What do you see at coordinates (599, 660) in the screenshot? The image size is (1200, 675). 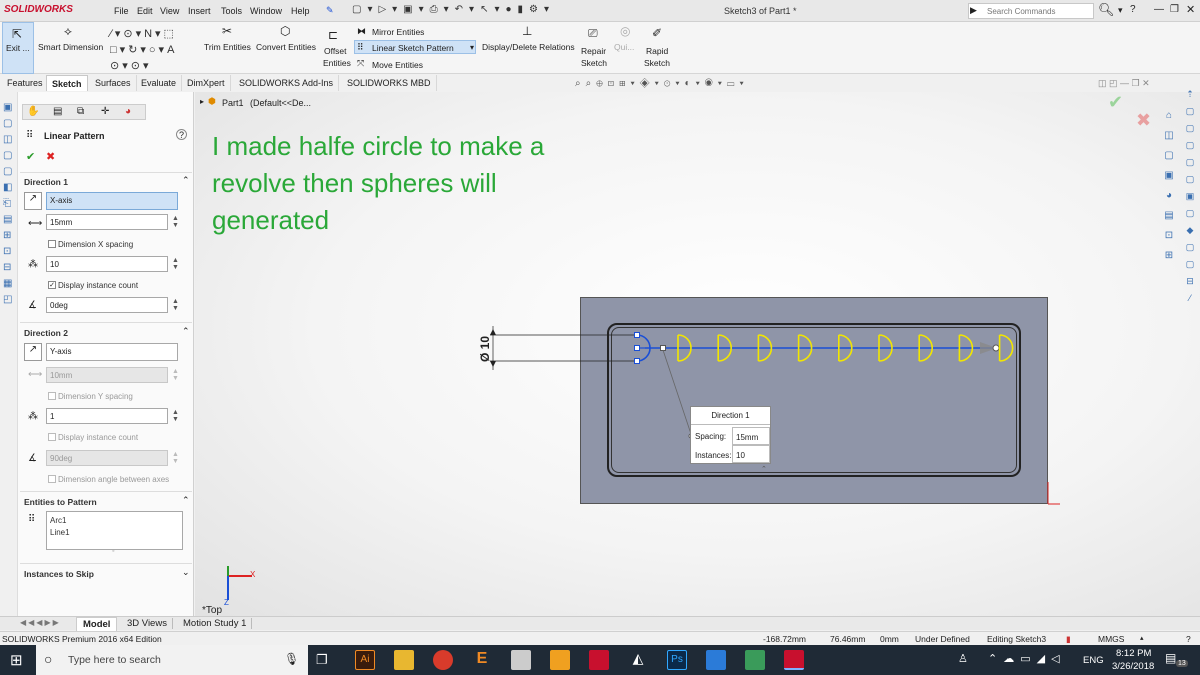 I see `solidworks-taskbar-icon` at bounding box center [599, 660].